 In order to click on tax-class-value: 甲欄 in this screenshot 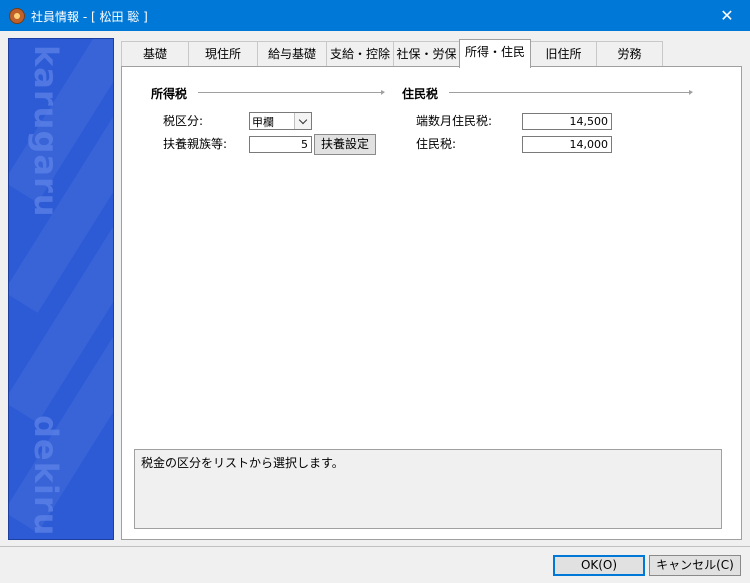, I will do `click(263, 122)`.